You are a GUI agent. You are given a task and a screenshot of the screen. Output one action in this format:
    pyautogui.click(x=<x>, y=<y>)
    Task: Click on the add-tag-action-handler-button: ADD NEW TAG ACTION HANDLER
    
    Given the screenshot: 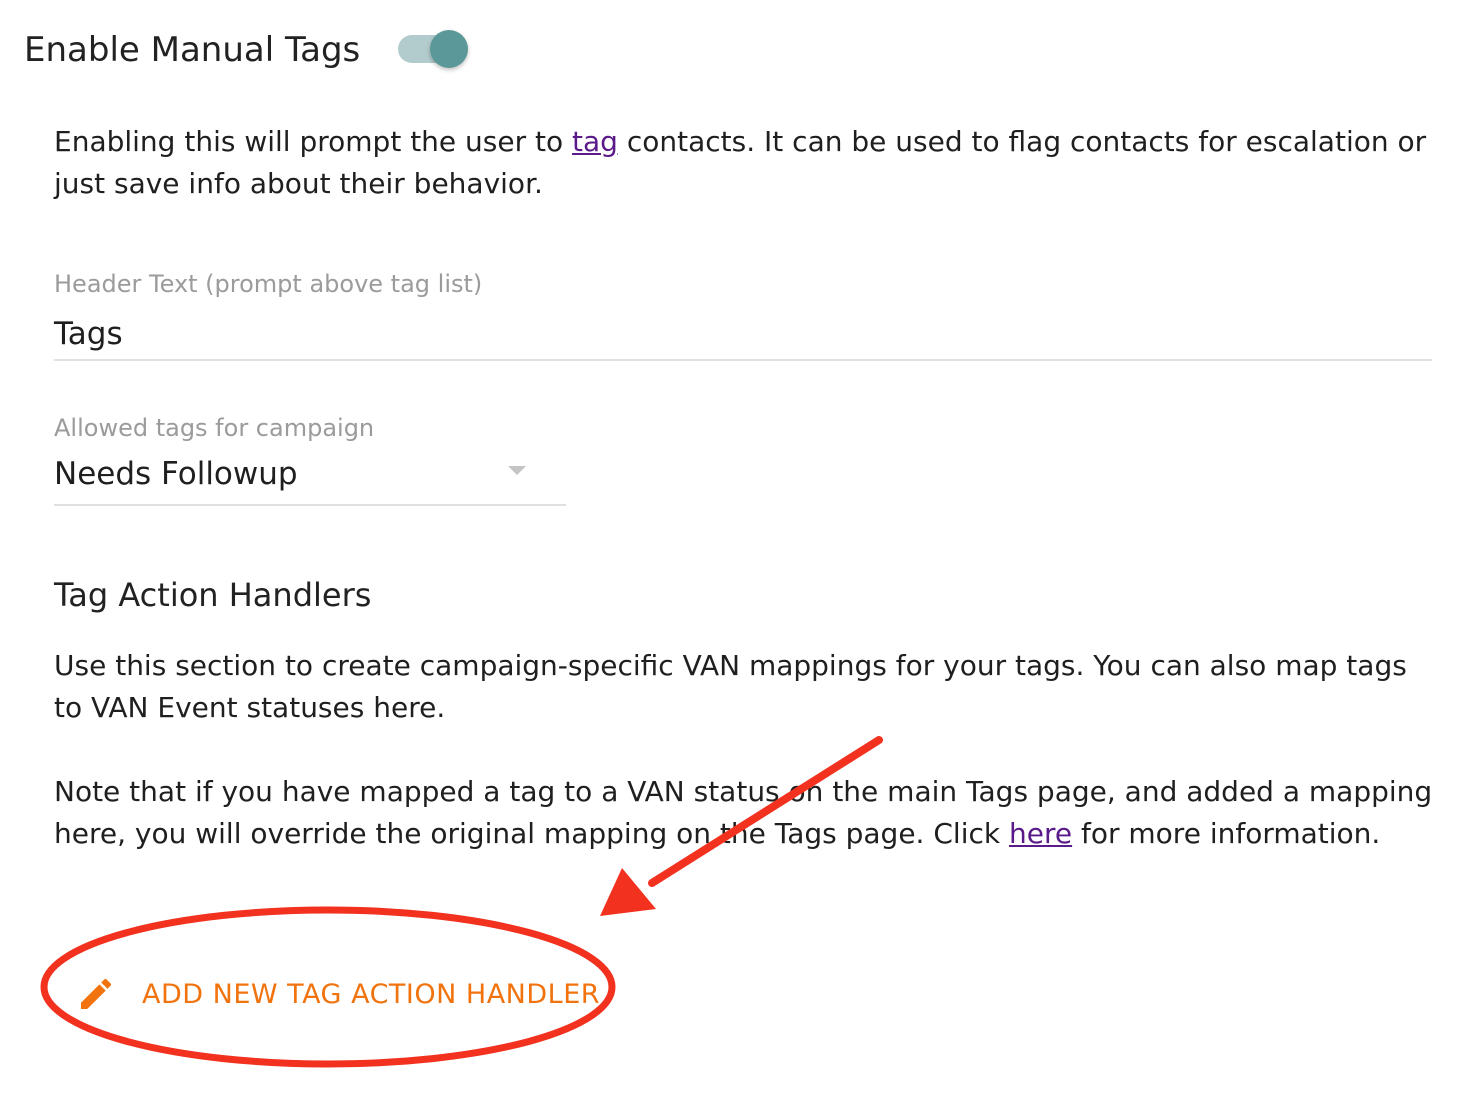 What is the action you would take?
    pyautogui.click(x=336, y=994)
    